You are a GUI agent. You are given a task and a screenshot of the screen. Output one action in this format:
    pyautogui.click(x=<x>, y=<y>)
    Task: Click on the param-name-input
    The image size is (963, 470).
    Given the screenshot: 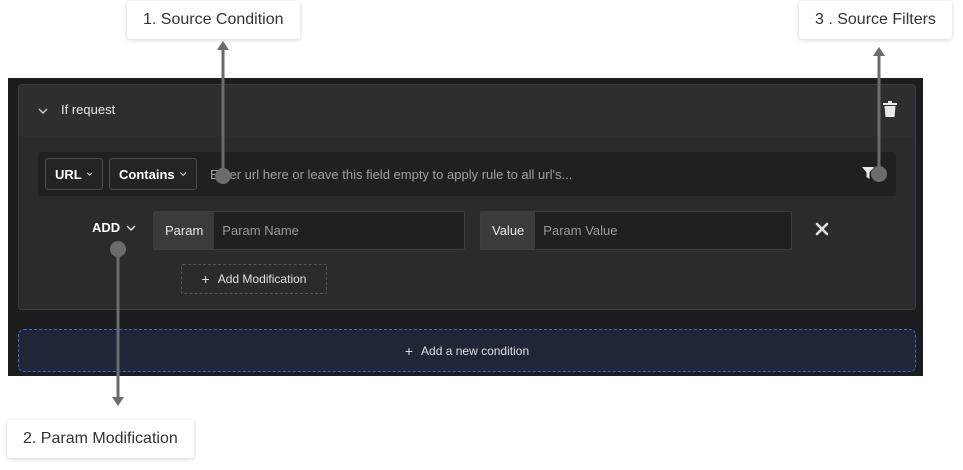 What is the action you would take?
    pyautogui.click(x=339, y=230)
    